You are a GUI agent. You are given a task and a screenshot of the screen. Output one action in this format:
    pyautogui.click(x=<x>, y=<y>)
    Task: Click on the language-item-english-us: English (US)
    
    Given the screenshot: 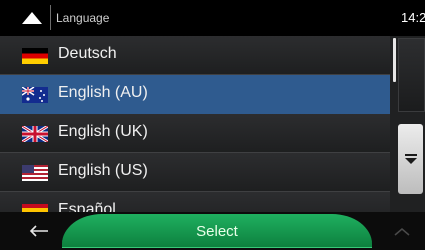 What is the action you would take?
    pyautogui.click(x=195, y=172)
    